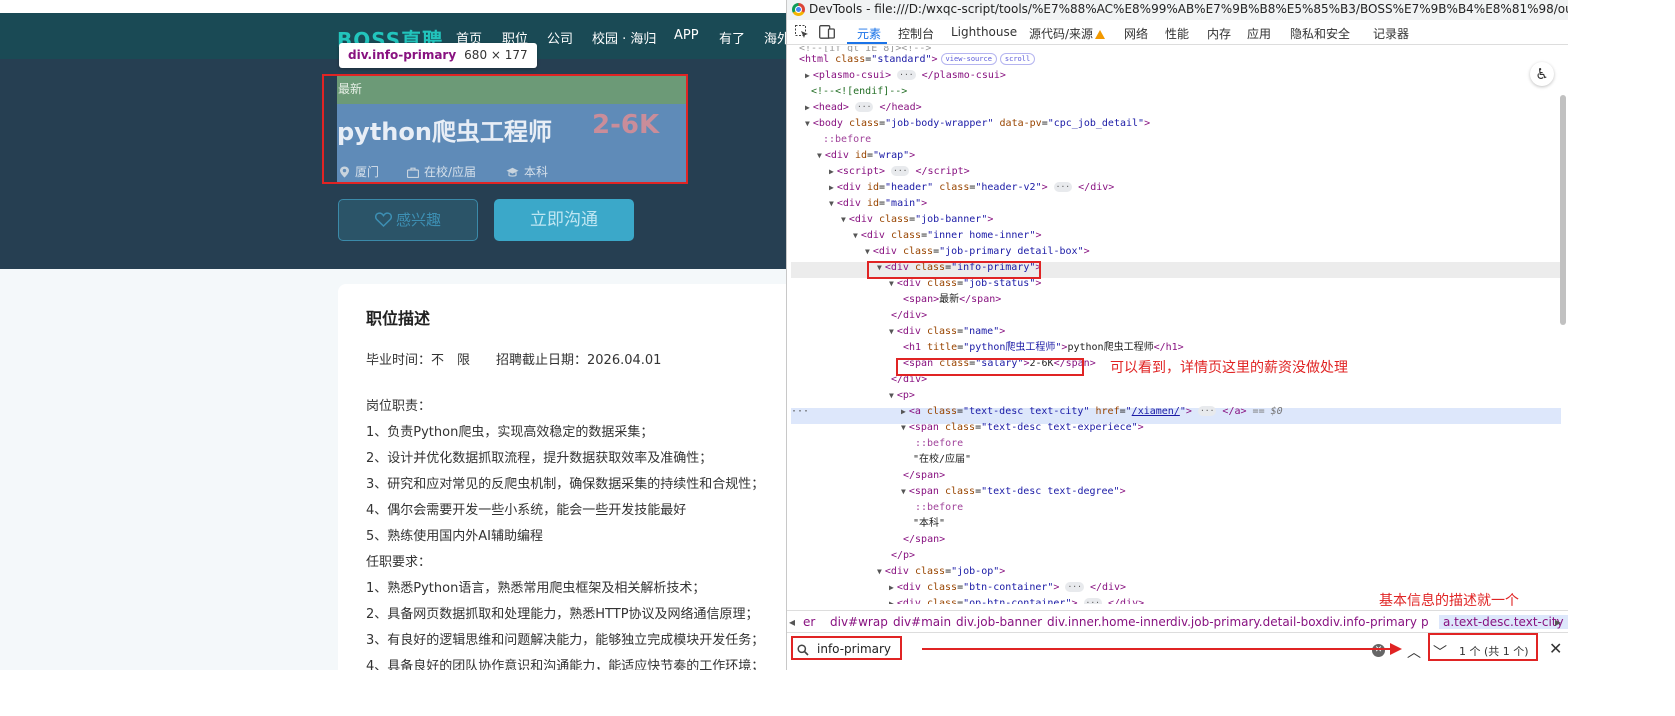 This screenshot has height=716, width=1675. I want to click on previous-match-icon: ︿, so click(1414, 652).